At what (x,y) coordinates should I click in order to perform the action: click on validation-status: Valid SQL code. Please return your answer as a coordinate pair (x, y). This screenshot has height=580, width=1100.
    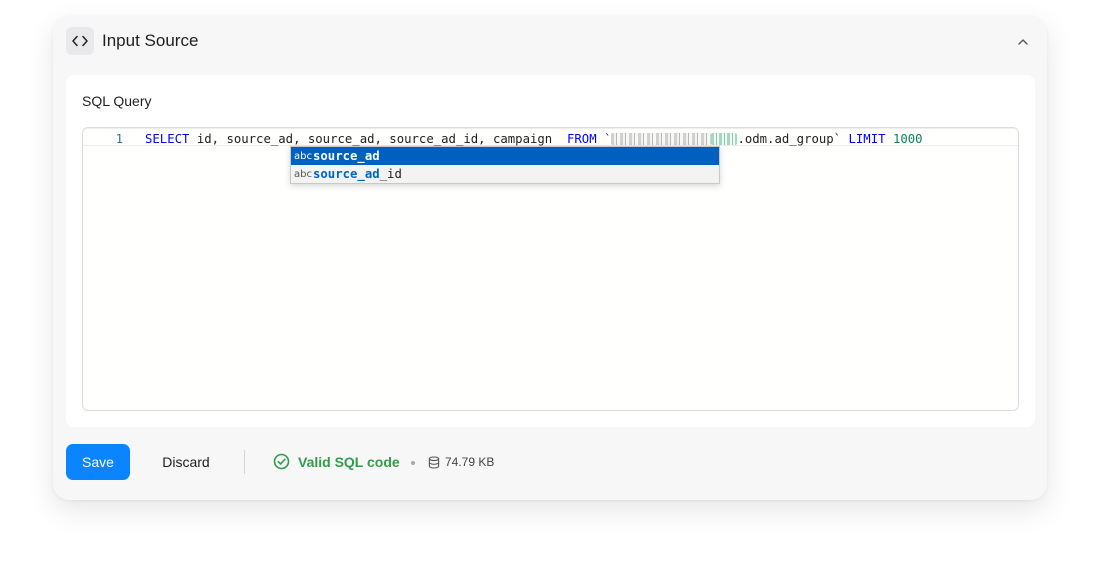
    Looking at the image, I should click on (336, 461).